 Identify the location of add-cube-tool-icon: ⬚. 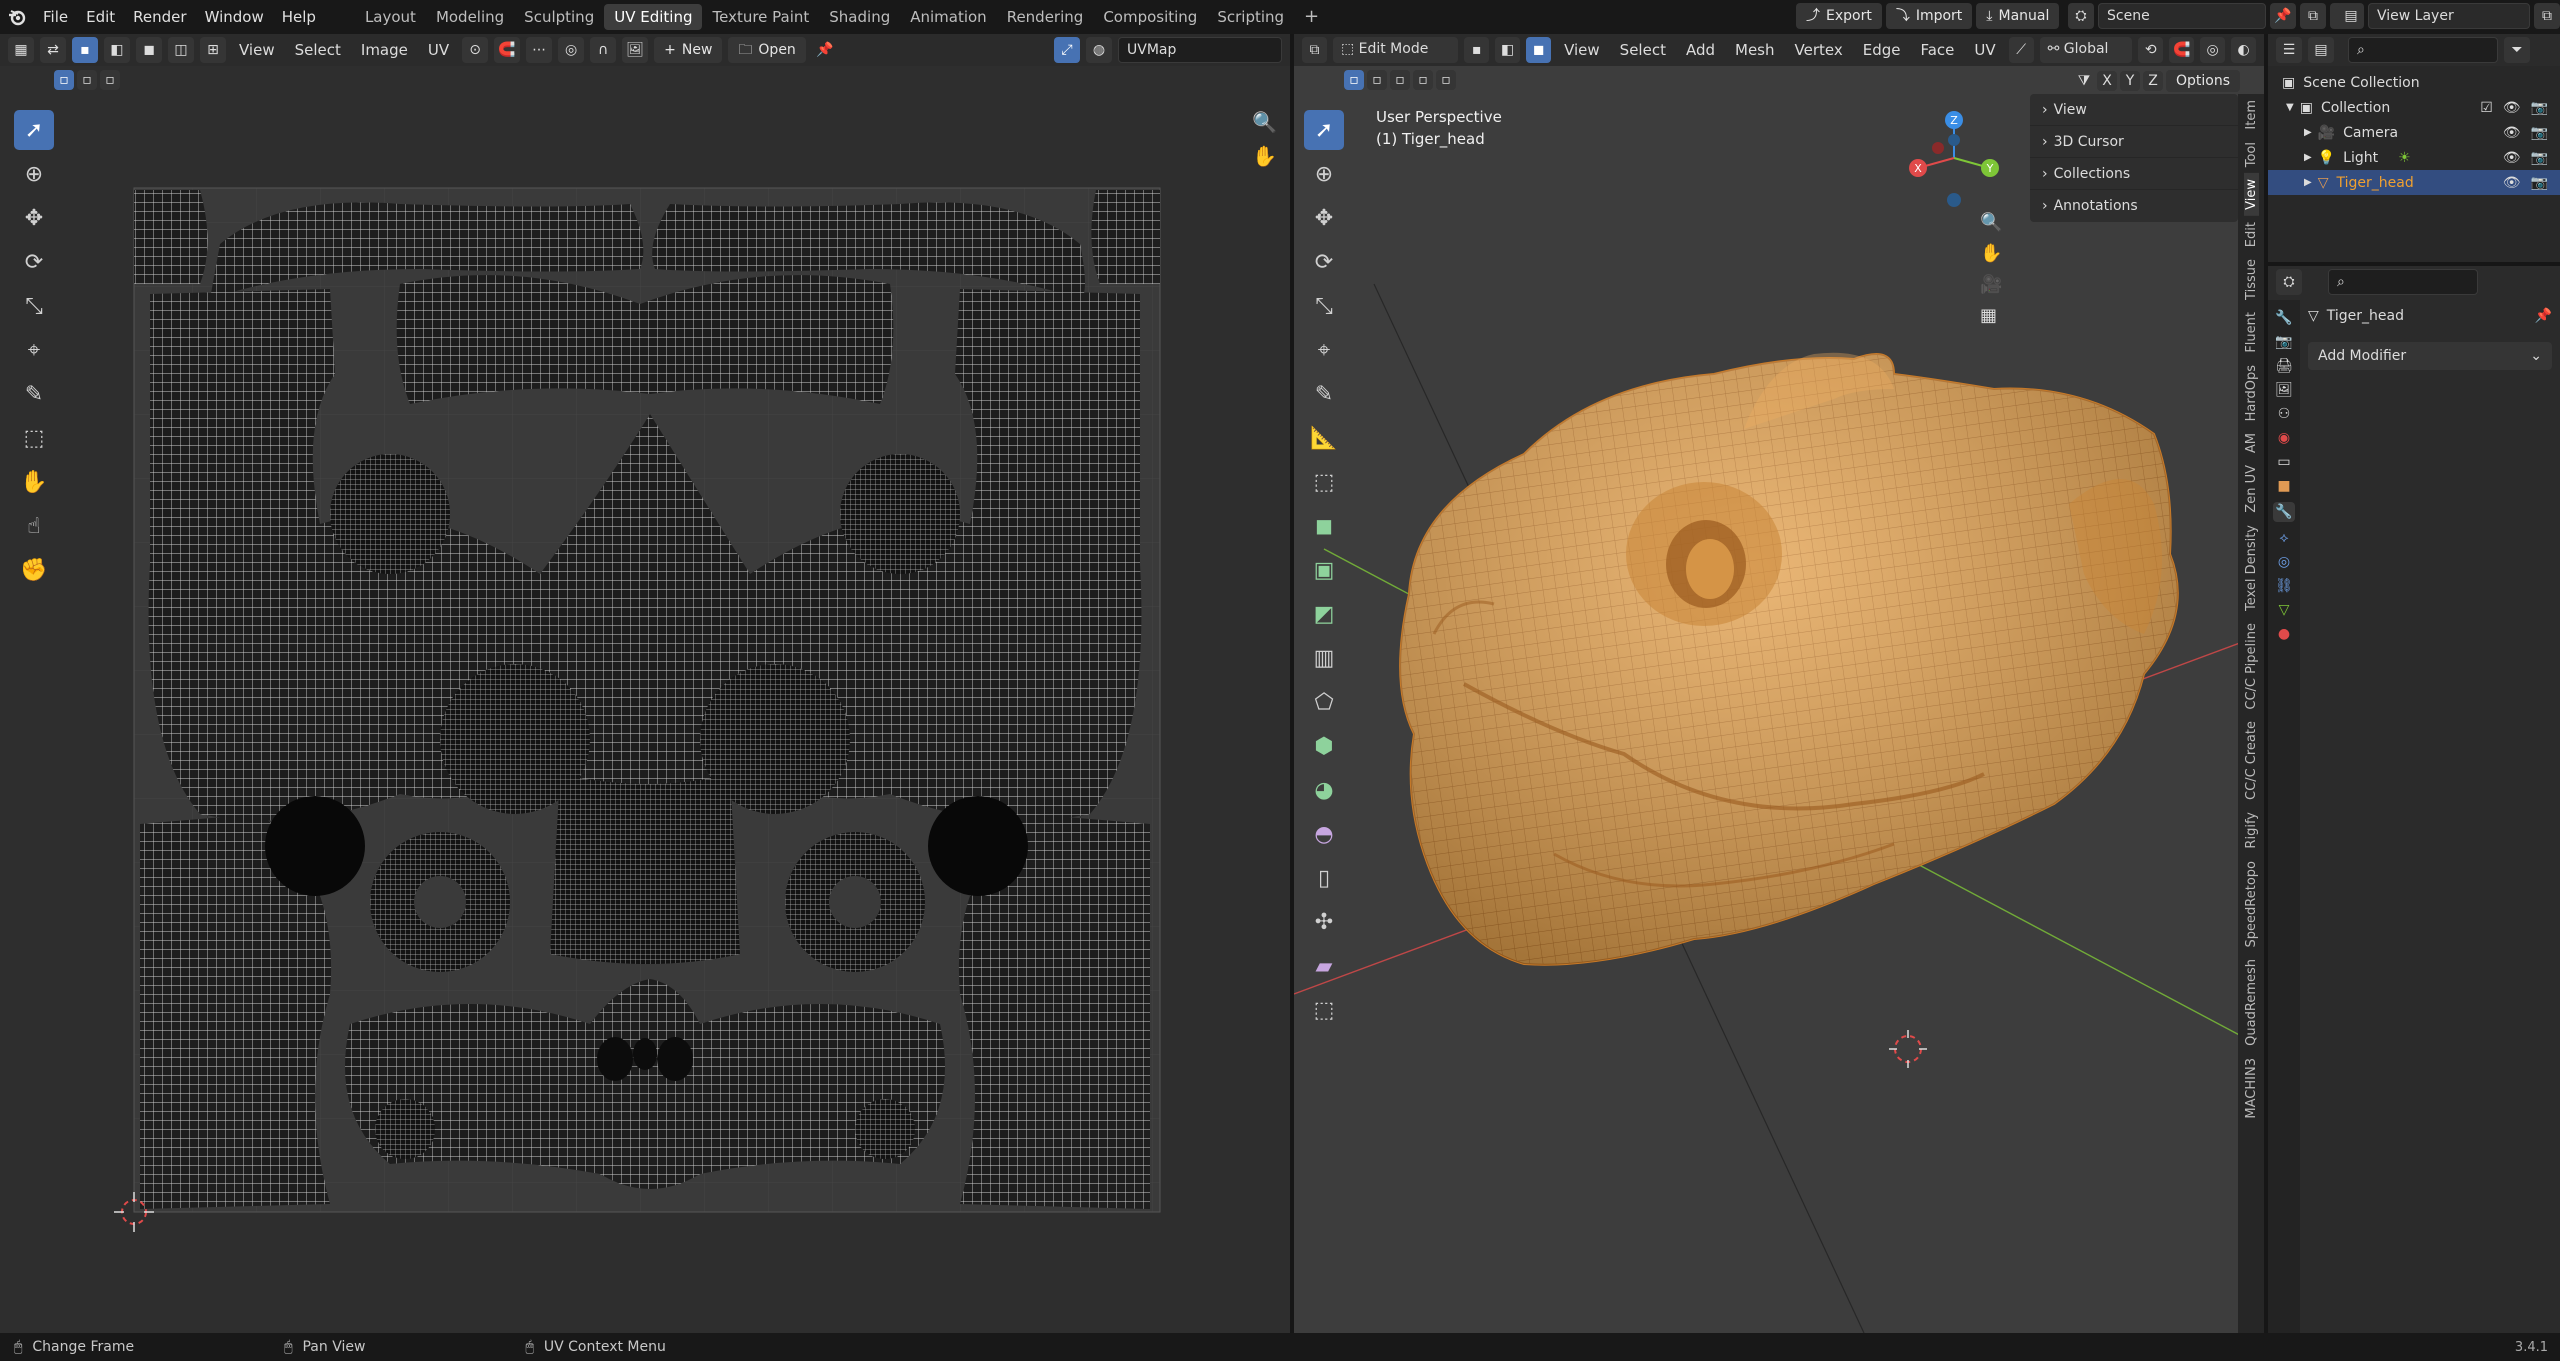
(1324, 482).